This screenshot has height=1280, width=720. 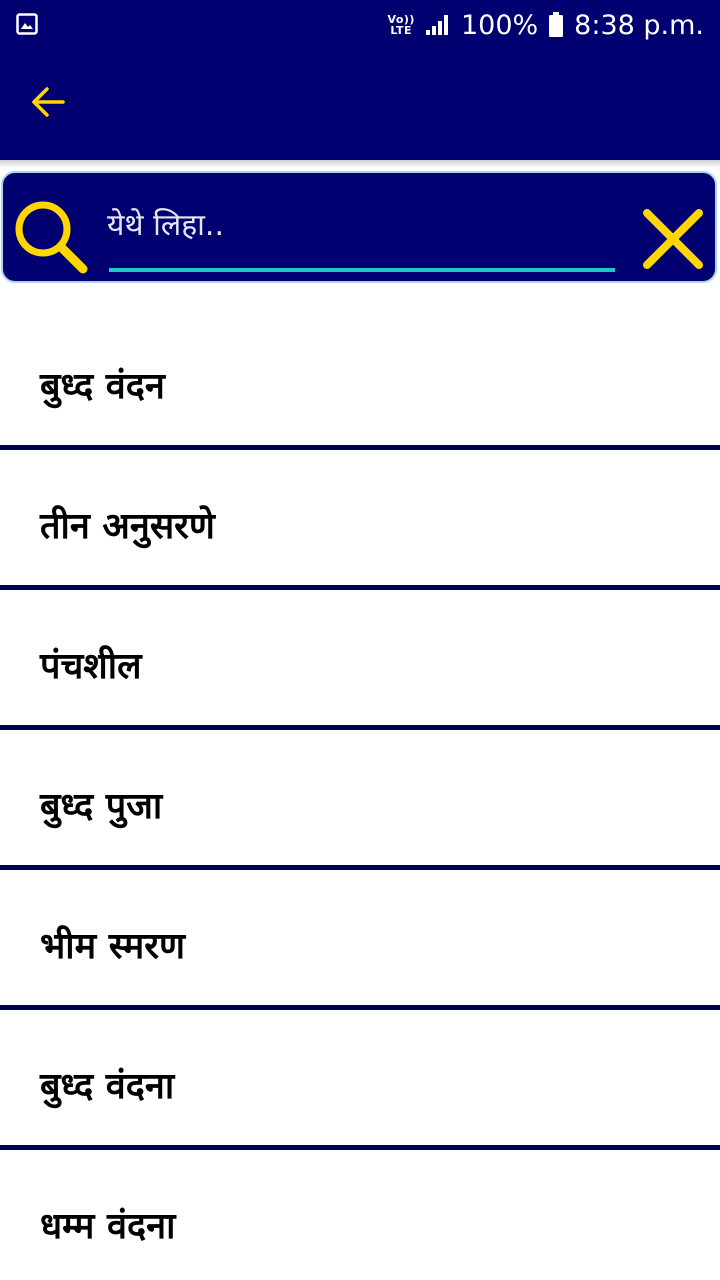 What do you see at coordinates (51, 237) in the screenshot?
I see `search-icon` at bounding box center [51, 237].